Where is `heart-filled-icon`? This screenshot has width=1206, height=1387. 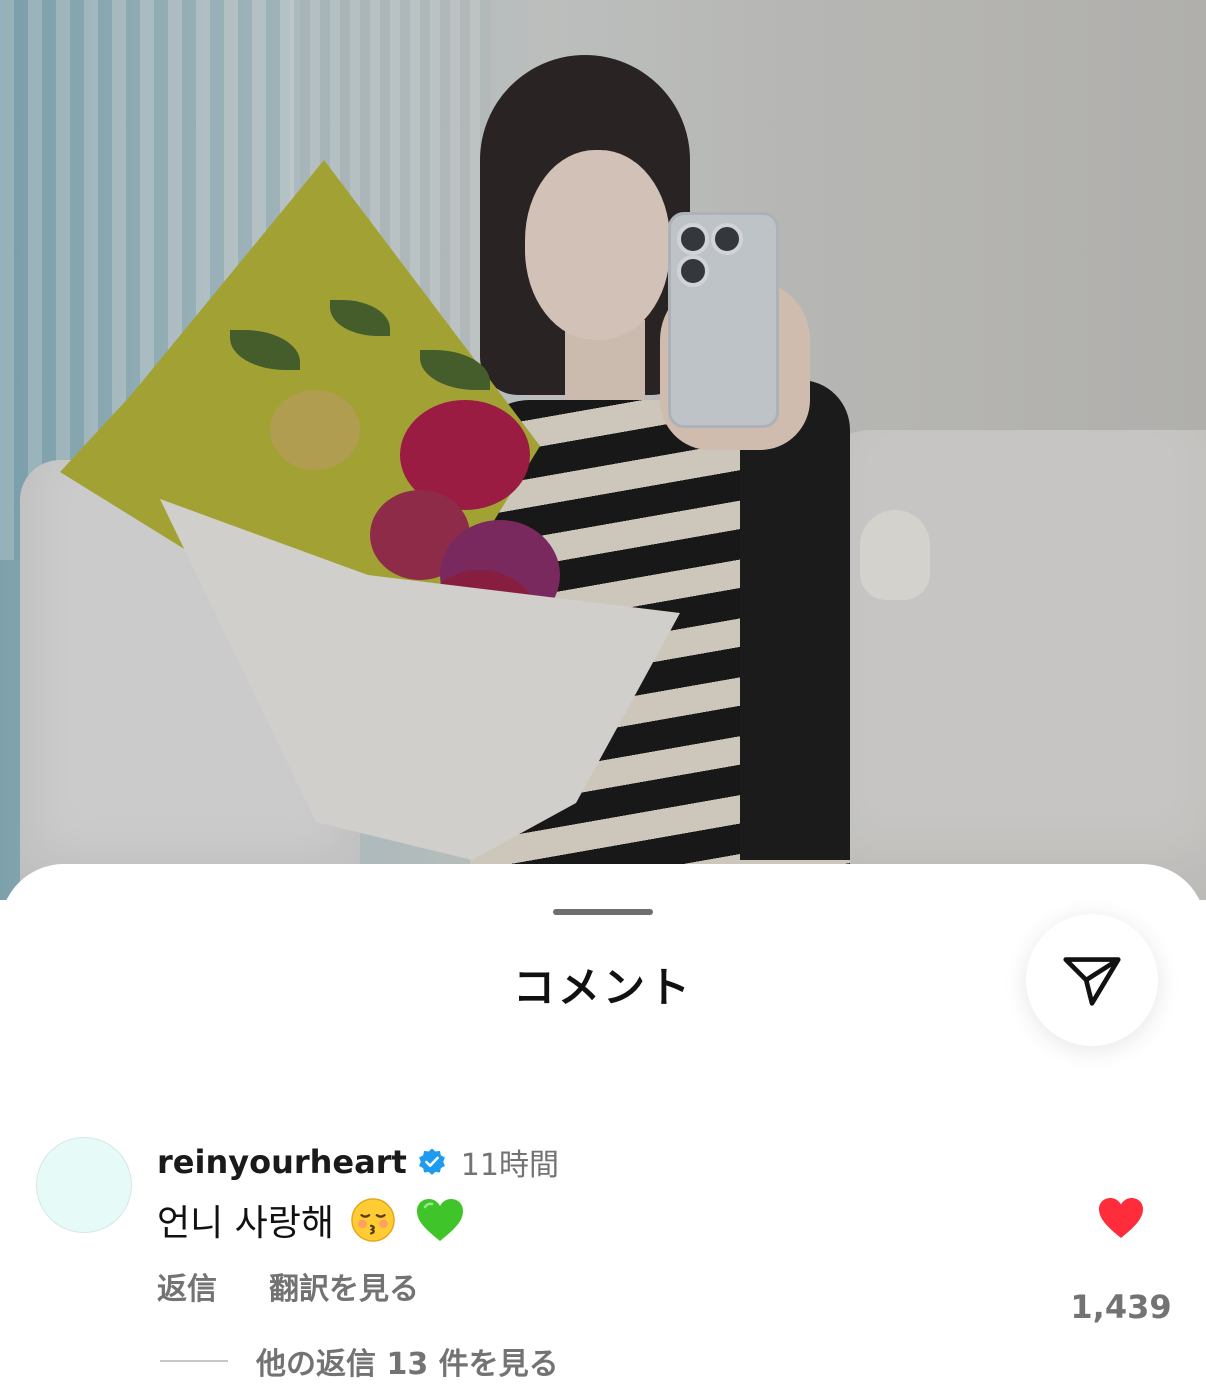 heart-filled-icon is located at coordinates (1121, 1218).